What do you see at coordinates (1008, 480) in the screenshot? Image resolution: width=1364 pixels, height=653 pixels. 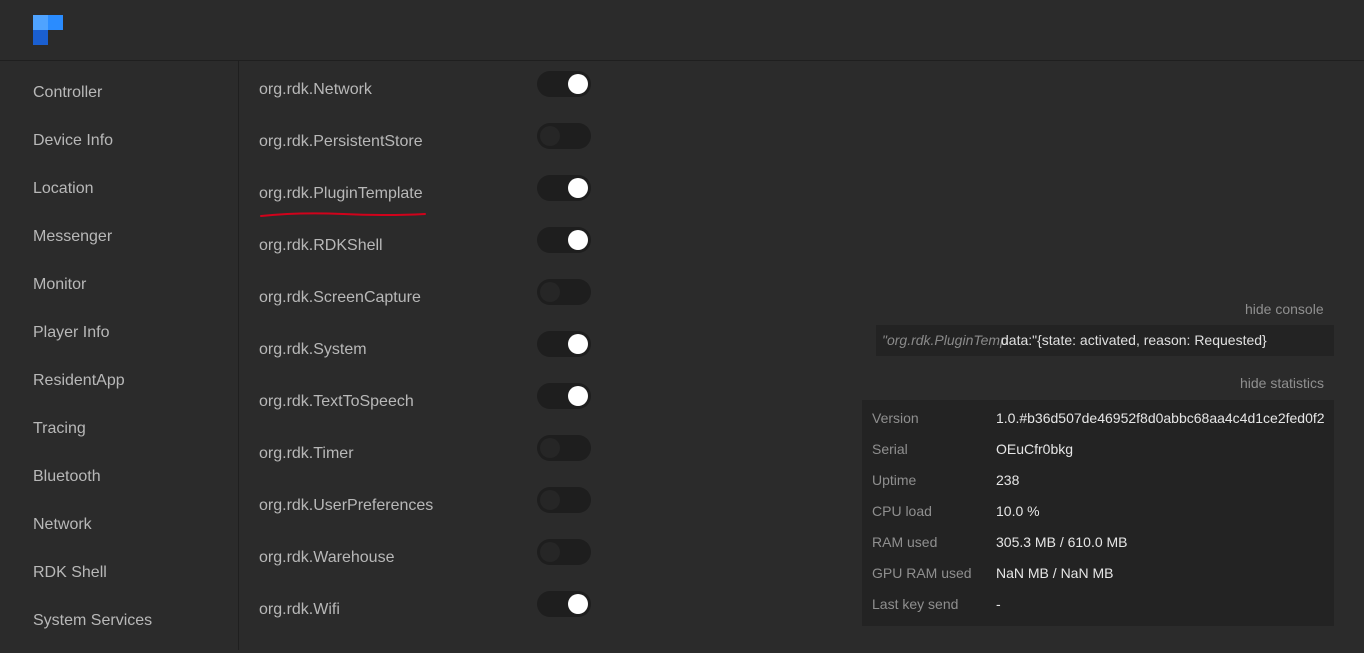 I see `stat-value: 238` at bounding box center [1008, 480].